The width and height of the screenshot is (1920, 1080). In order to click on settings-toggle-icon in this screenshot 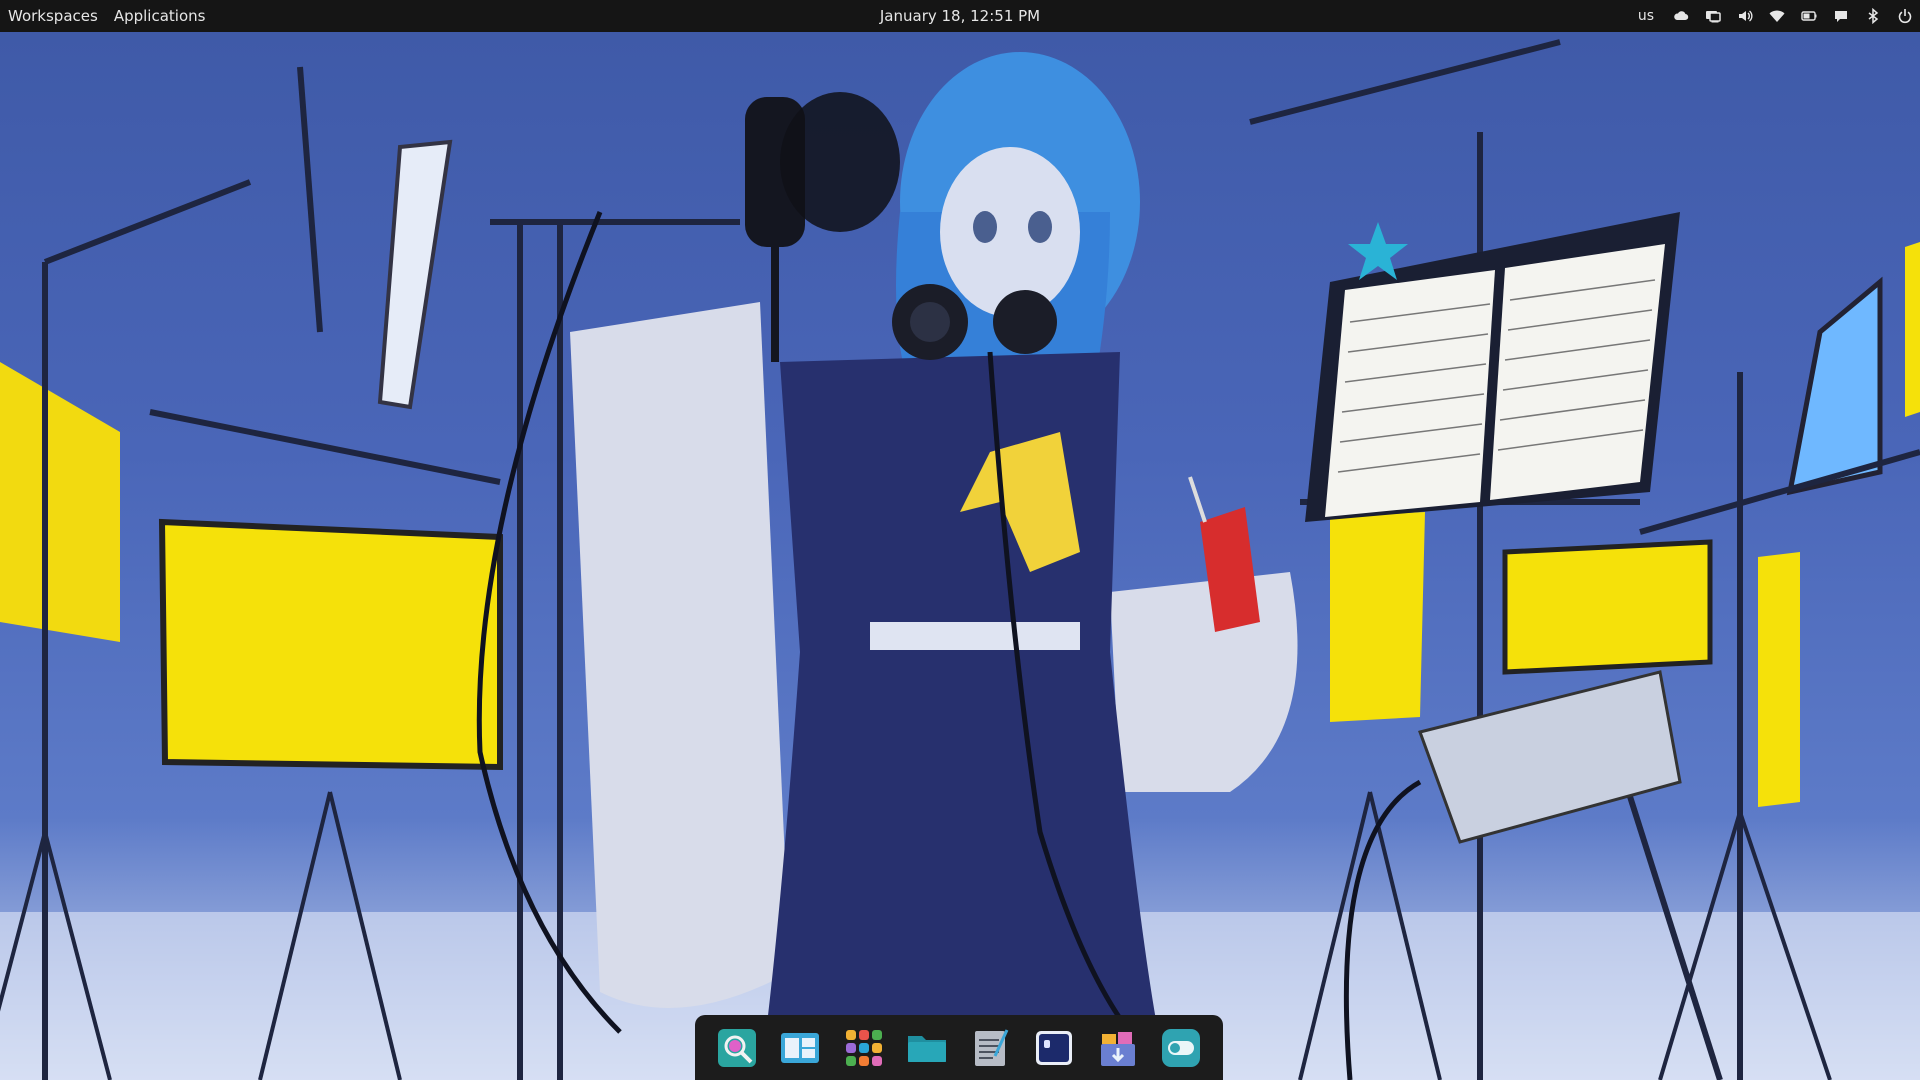, I will do `click(1181, 1048)`.